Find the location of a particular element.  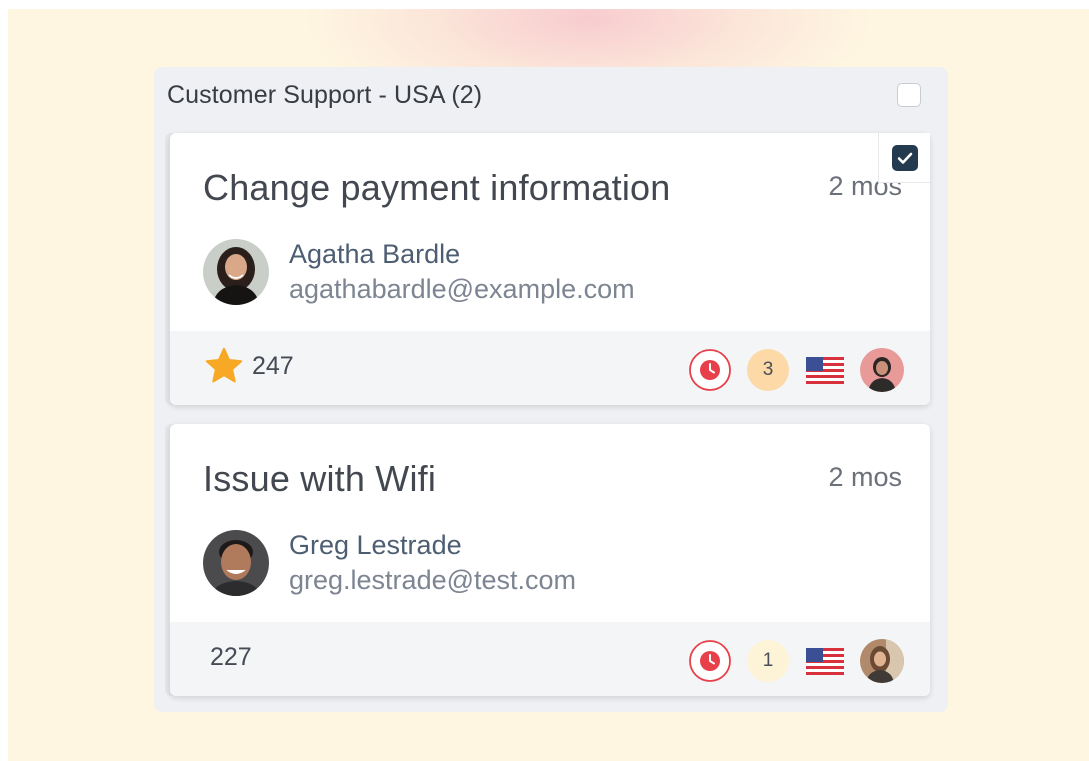

message-count-badge: 3 is located at coordinates (768, 370).